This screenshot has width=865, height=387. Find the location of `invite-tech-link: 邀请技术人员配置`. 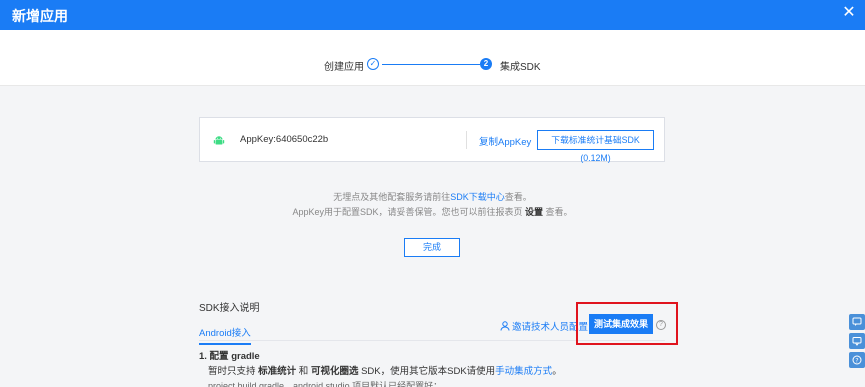

invite-tech-link: 邀请技术人员配置 is located at coordinates (544, 326).